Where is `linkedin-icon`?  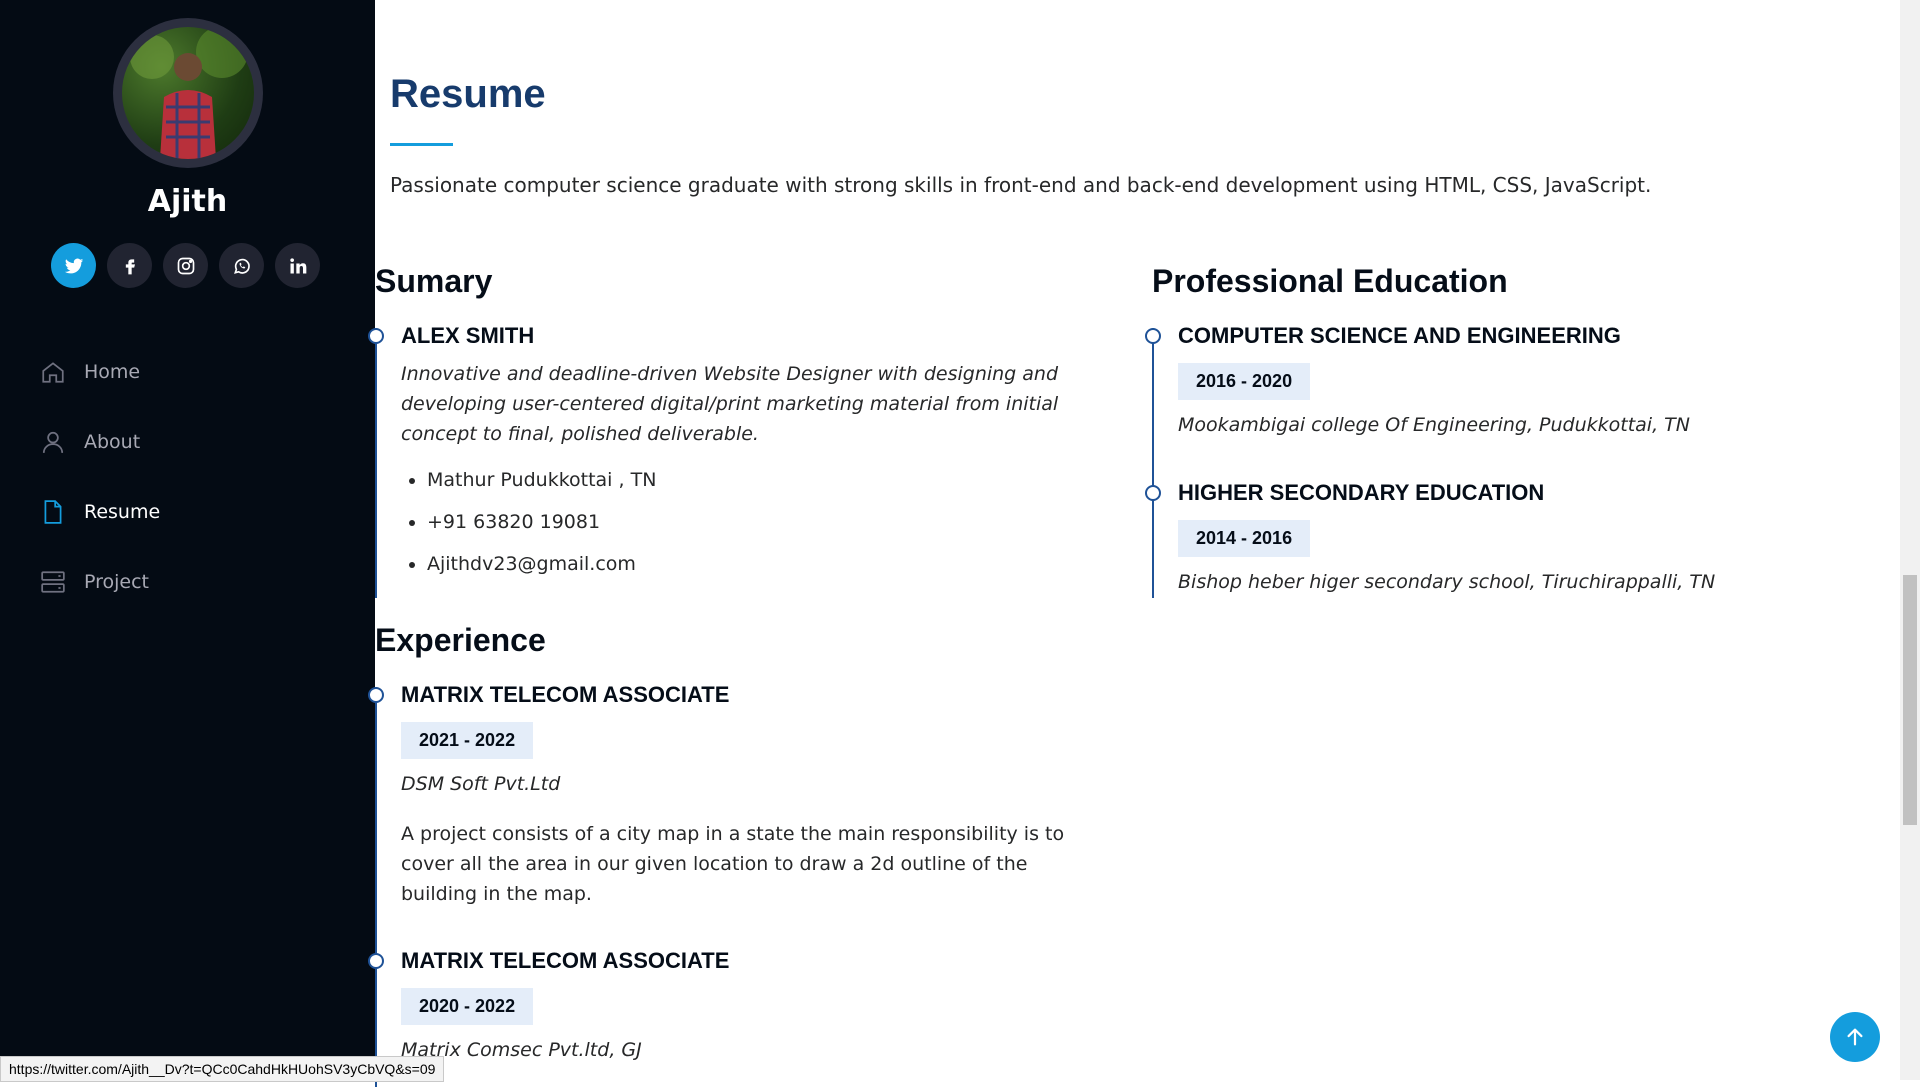
linkedin-icon is located at coordinates (297, 265).